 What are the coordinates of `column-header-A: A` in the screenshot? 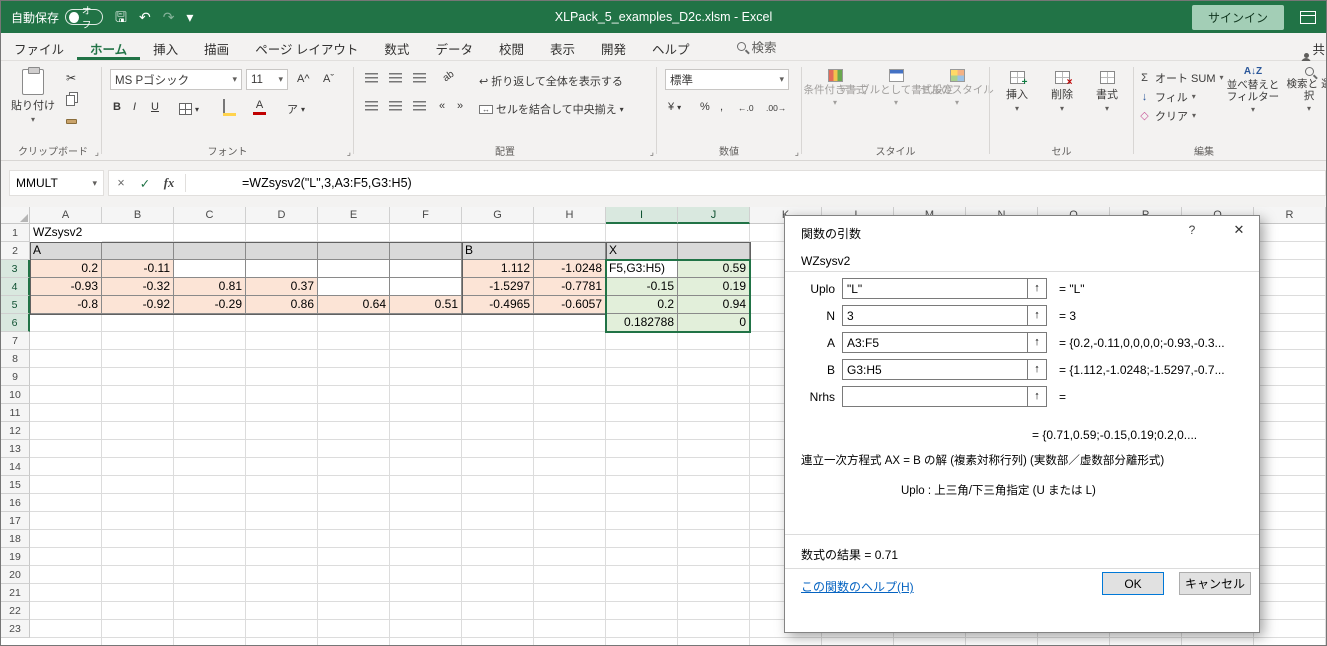 It's located at (66, 215).